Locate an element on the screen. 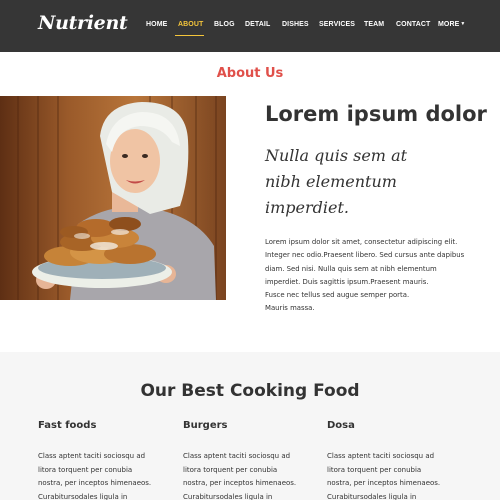  nav-item-blog: BLOG is located at coordinates (224, 24).